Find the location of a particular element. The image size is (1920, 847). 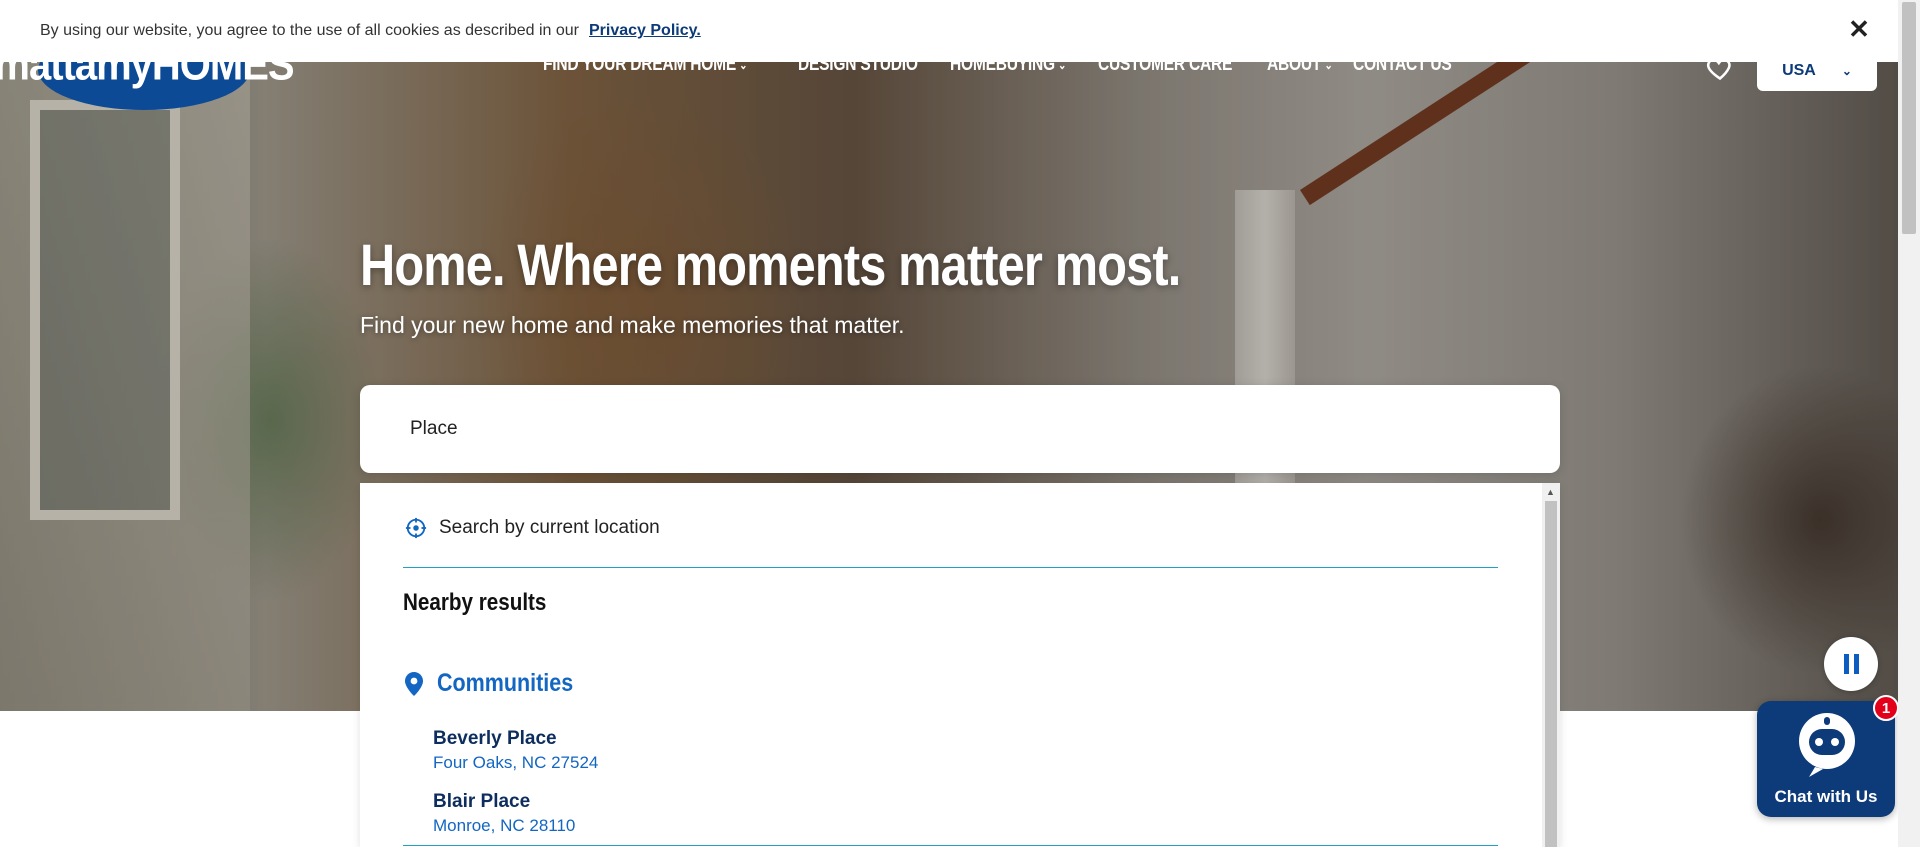

notification-badge: 1 is located at coordinates (1886, 708).